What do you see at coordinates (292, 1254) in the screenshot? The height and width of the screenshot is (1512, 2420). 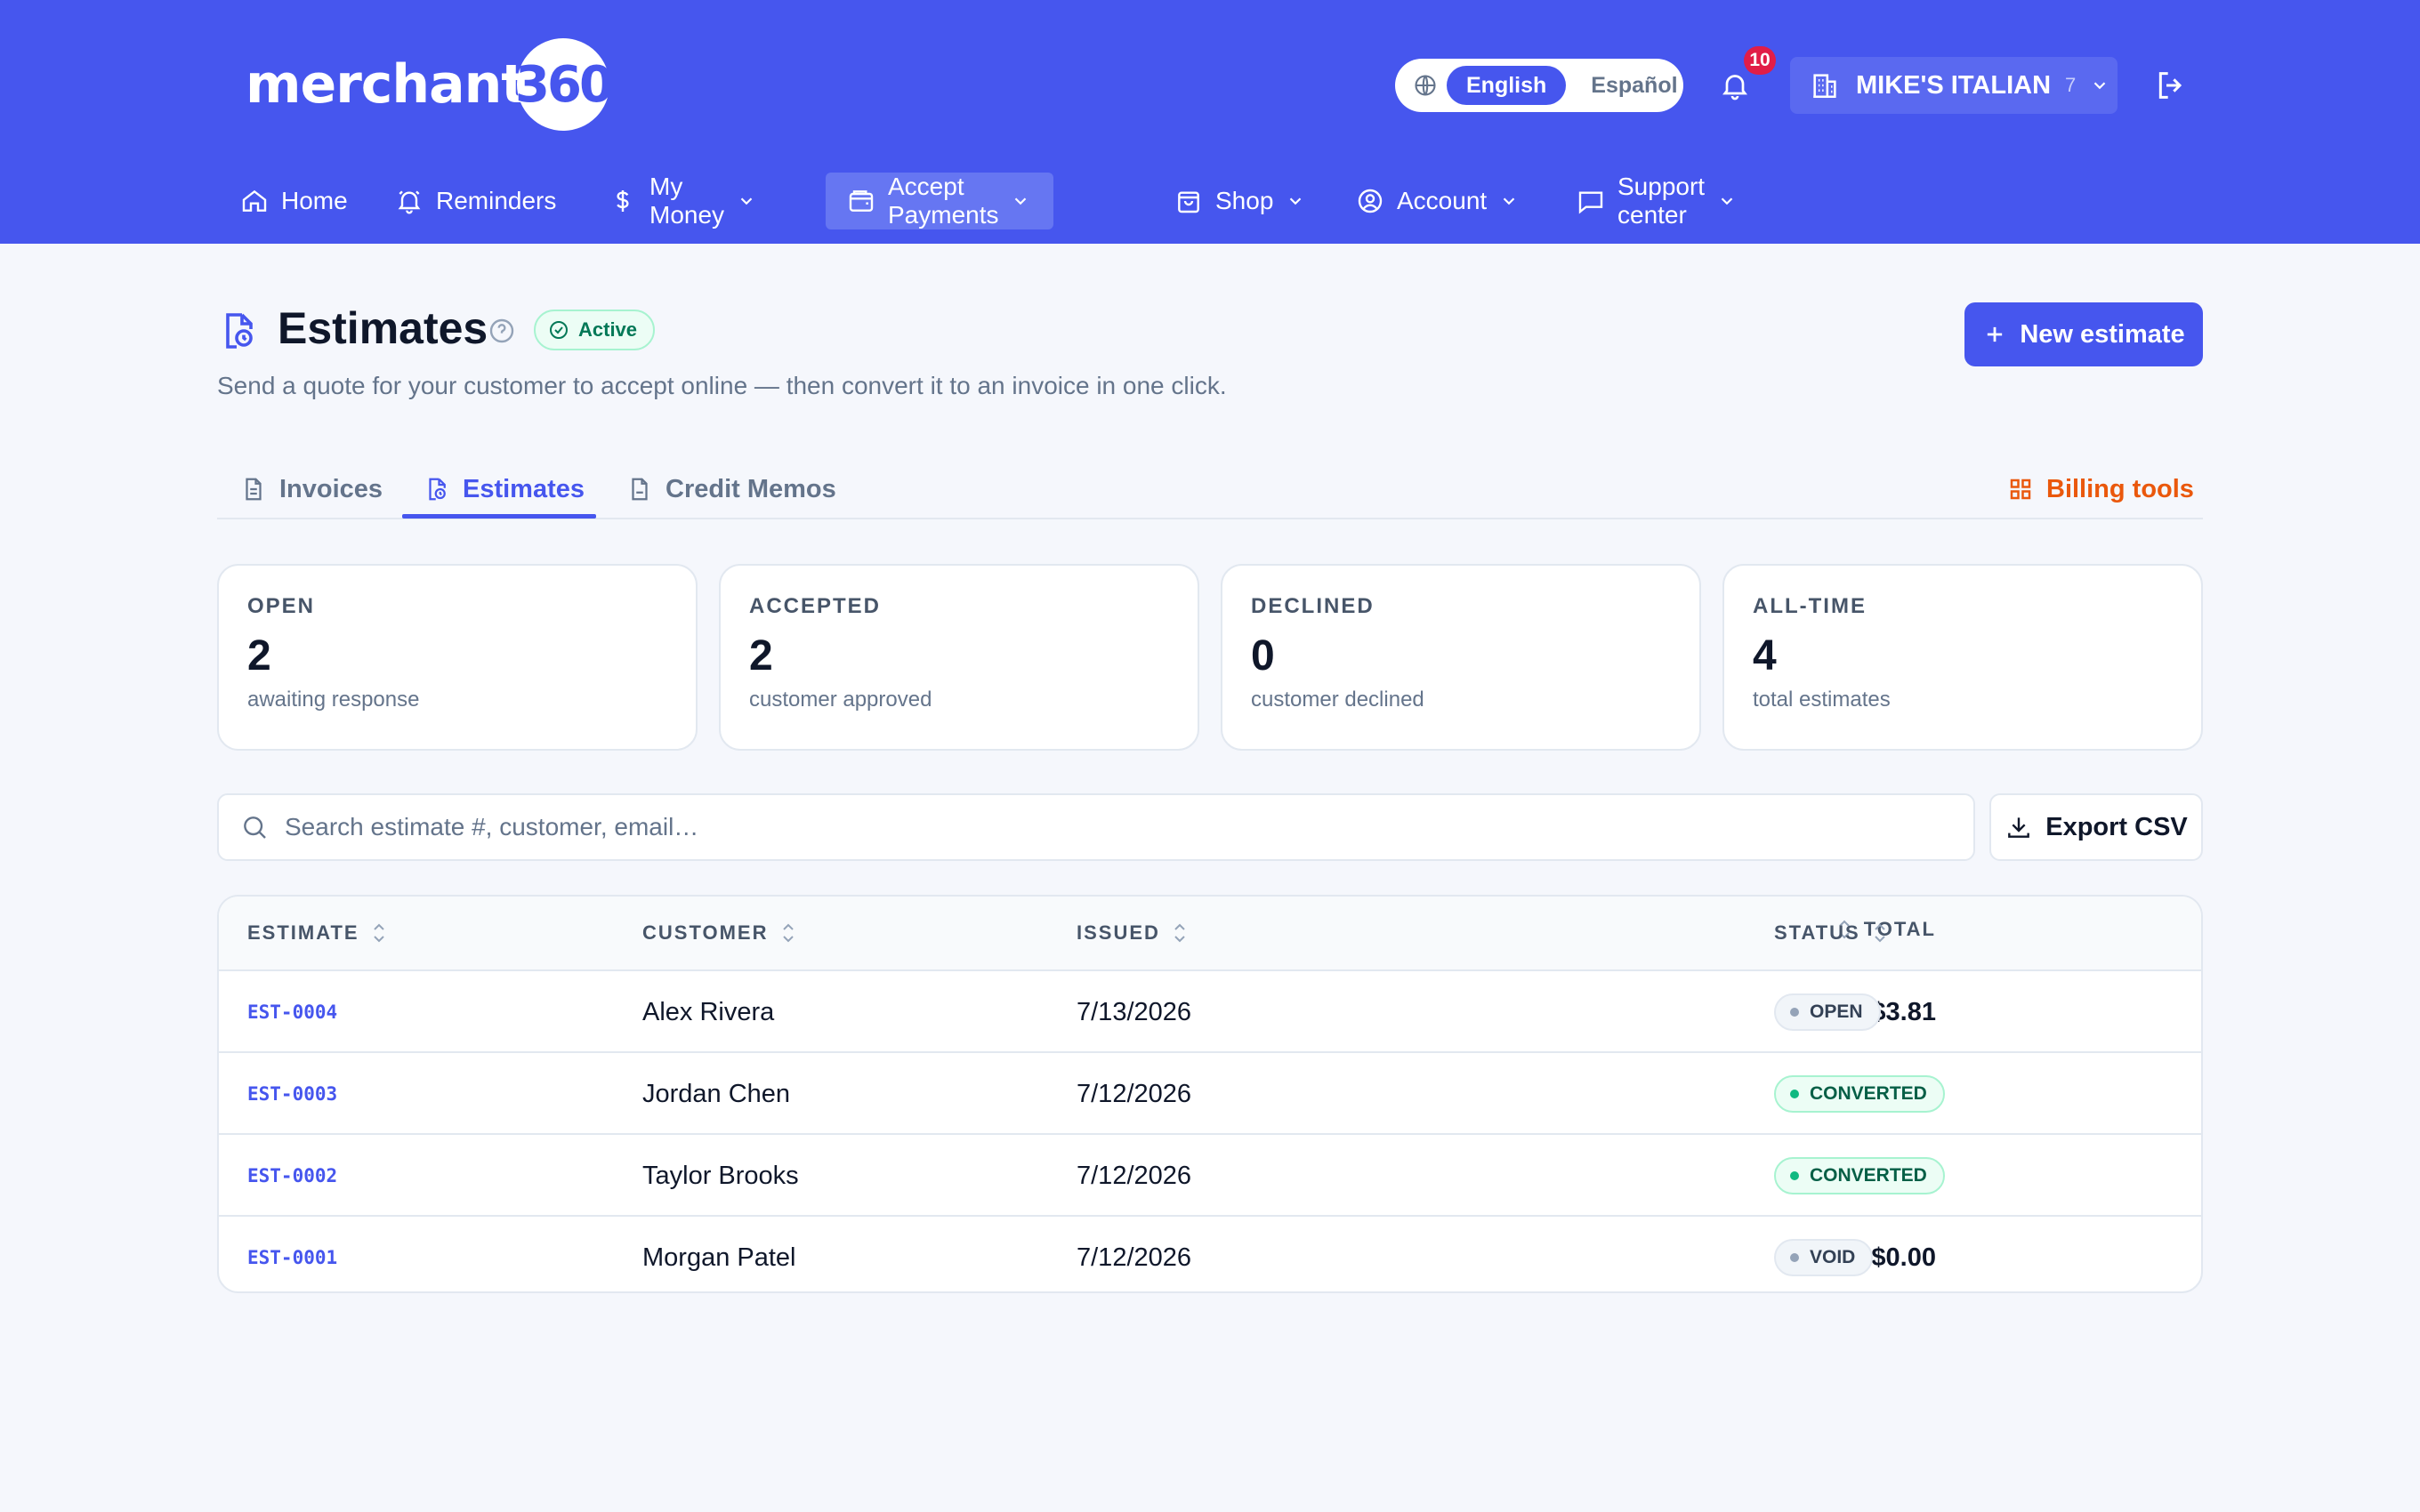 I see `estimate-number-link: EST-0001` at bounding box center [292, 1254].